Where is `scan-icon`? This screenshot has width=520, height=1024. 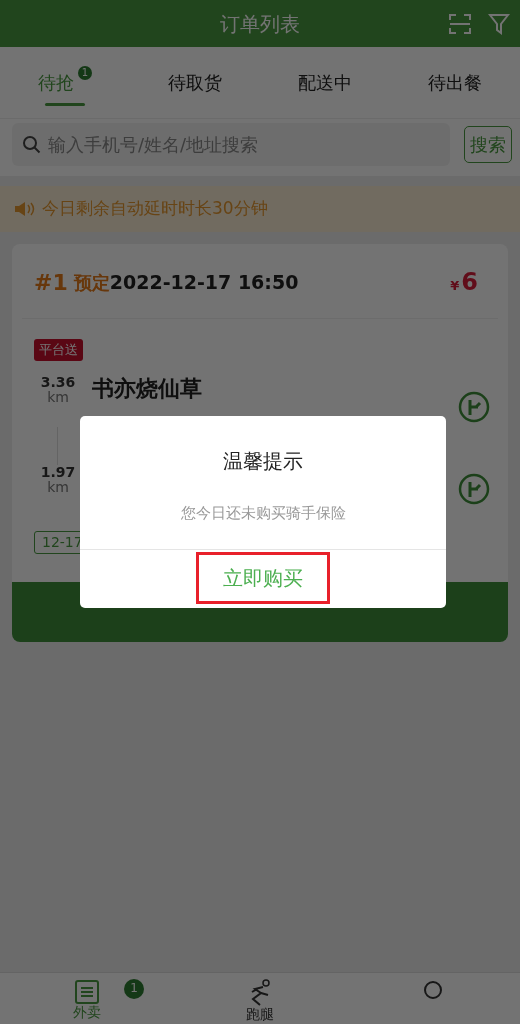 scan-icon is located at coordinates (460, 23).